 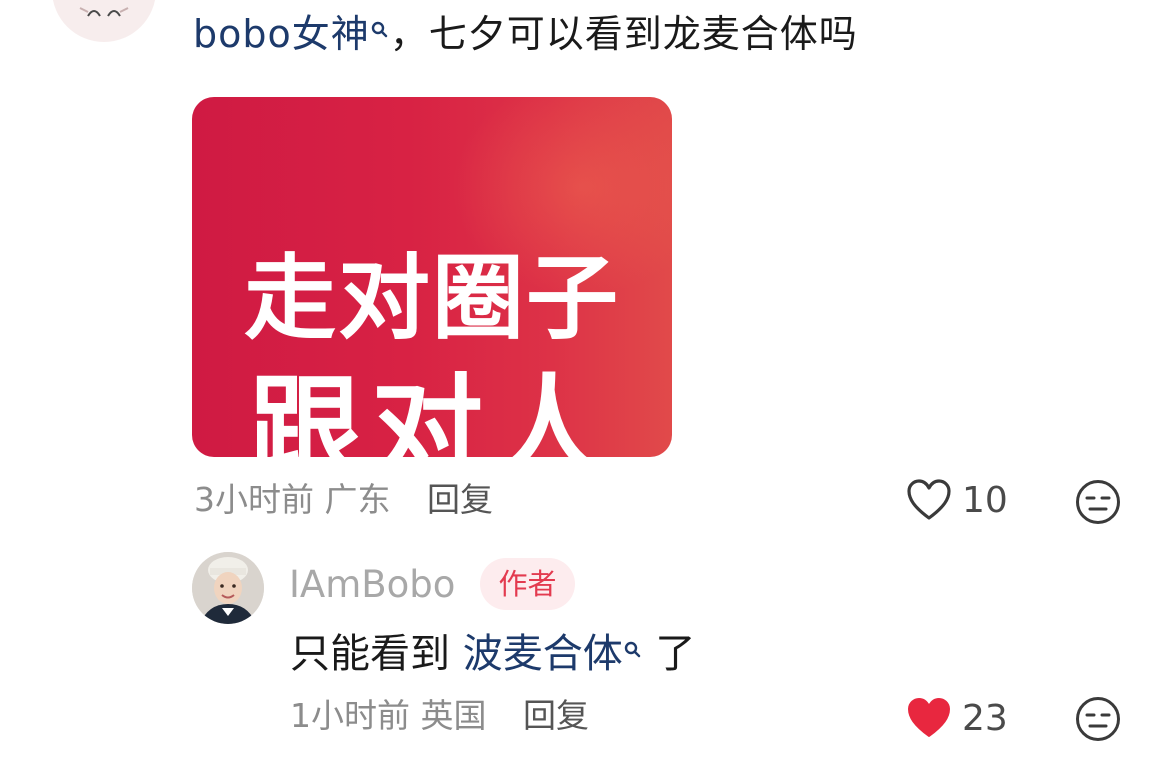 I want to click on sticker-text-line1: 走对圈子, so click(x=431, y=298).